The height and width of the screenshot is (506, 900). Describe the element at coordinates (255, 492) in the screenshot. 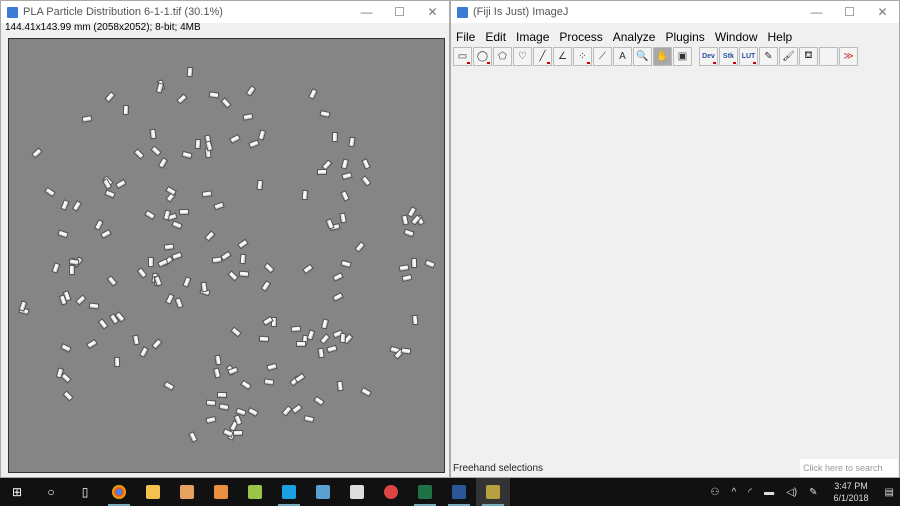

I see `cura-app` at that location.